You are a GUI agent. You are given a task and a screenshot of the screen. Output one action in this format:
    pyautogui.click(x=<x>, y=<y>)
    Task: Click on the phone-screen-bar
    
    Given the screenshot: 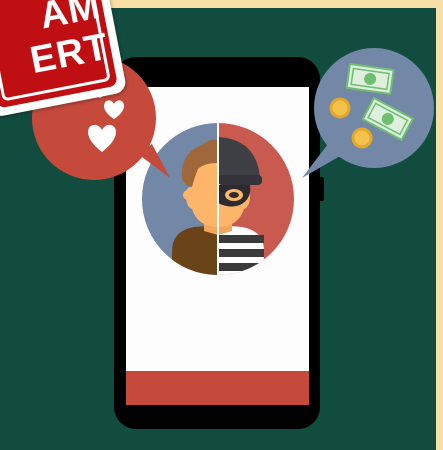 What is the action you would take?
    pyautogui.click(x=217, y=388)
    